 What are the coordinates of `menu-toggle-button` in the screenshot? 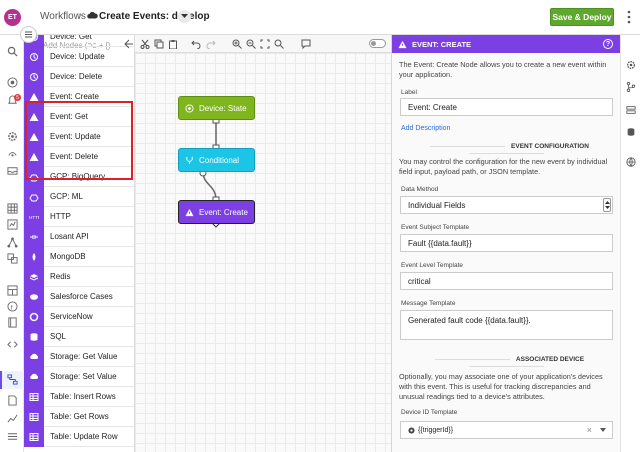 It's located at (28, 34).